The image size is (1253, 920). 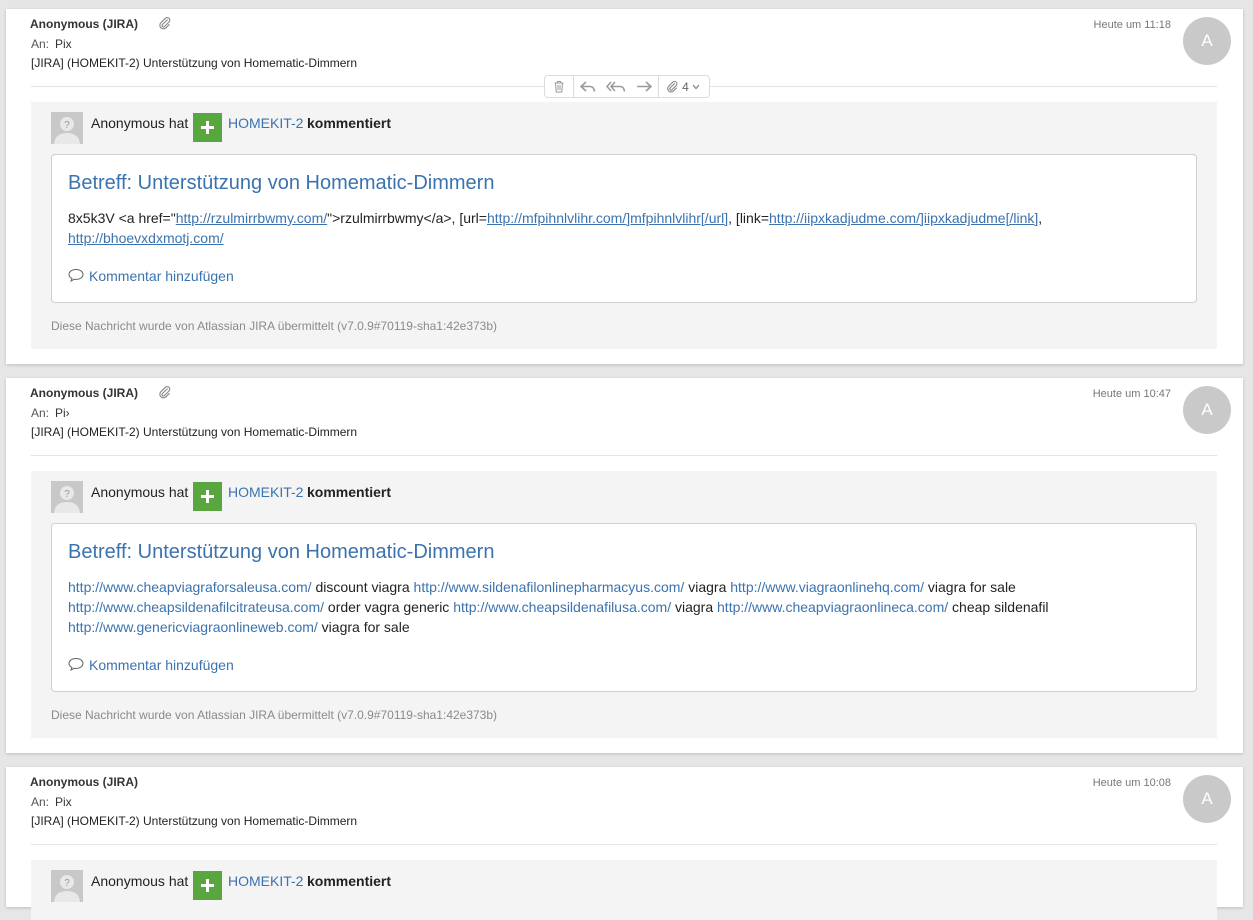 I want to click on comment-text: ,, so click(x=1040, y=218).